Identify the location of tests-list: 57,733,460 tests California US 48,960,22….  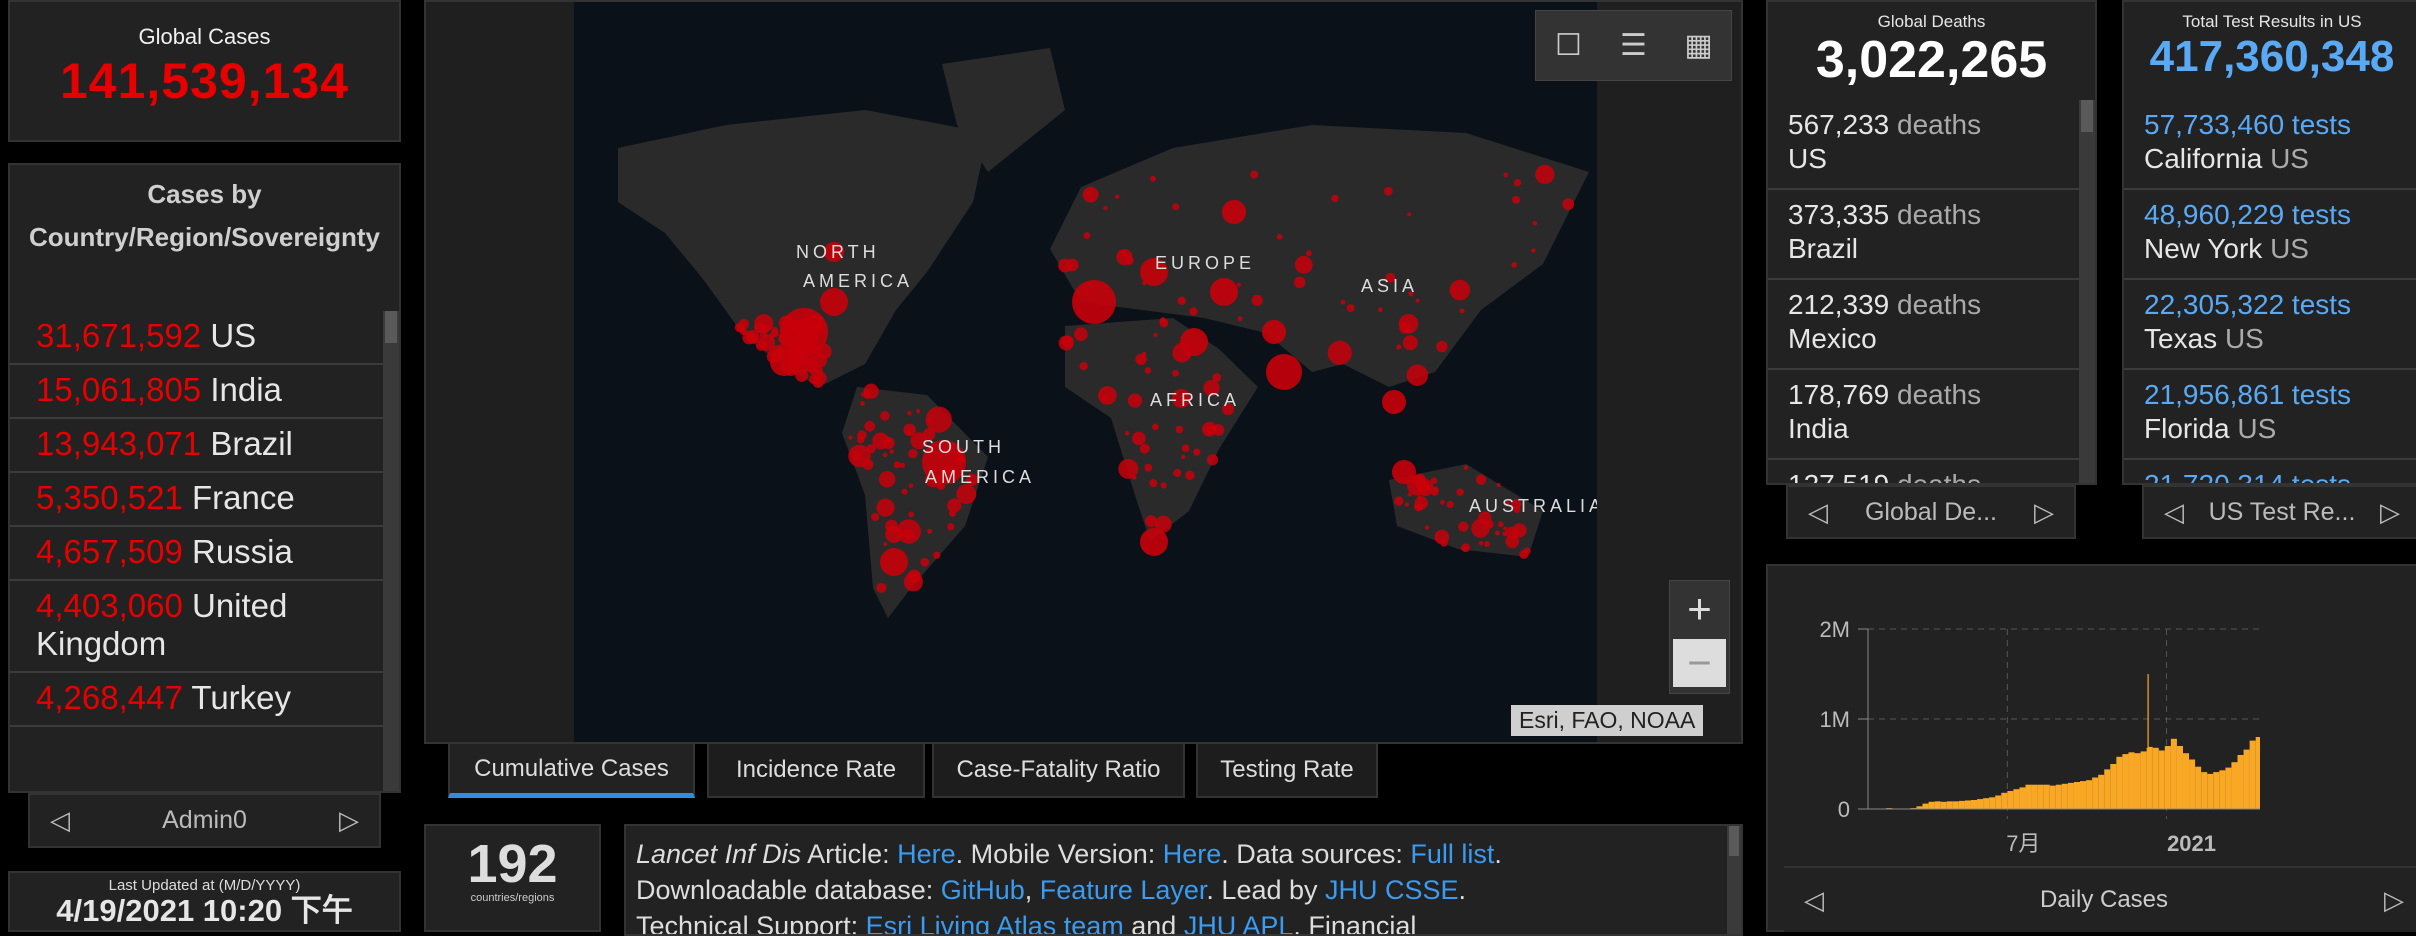
(2270, 291).